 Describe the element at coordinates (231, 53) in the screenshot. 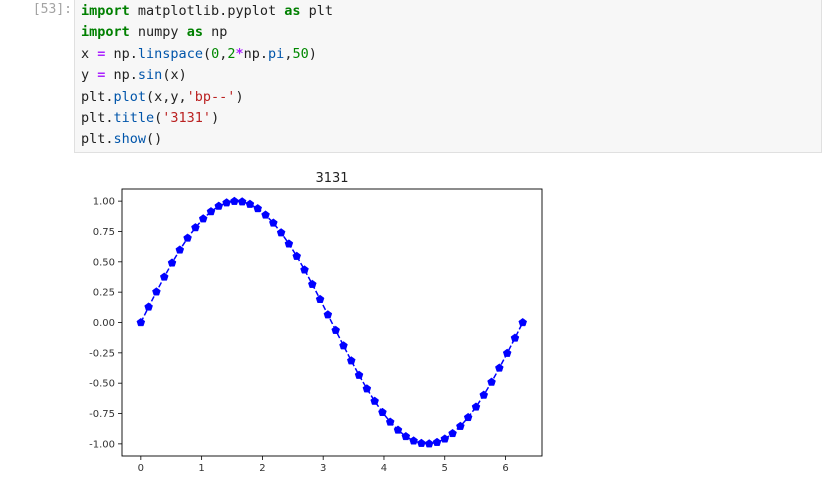

I see `code-token: 2` at that location.